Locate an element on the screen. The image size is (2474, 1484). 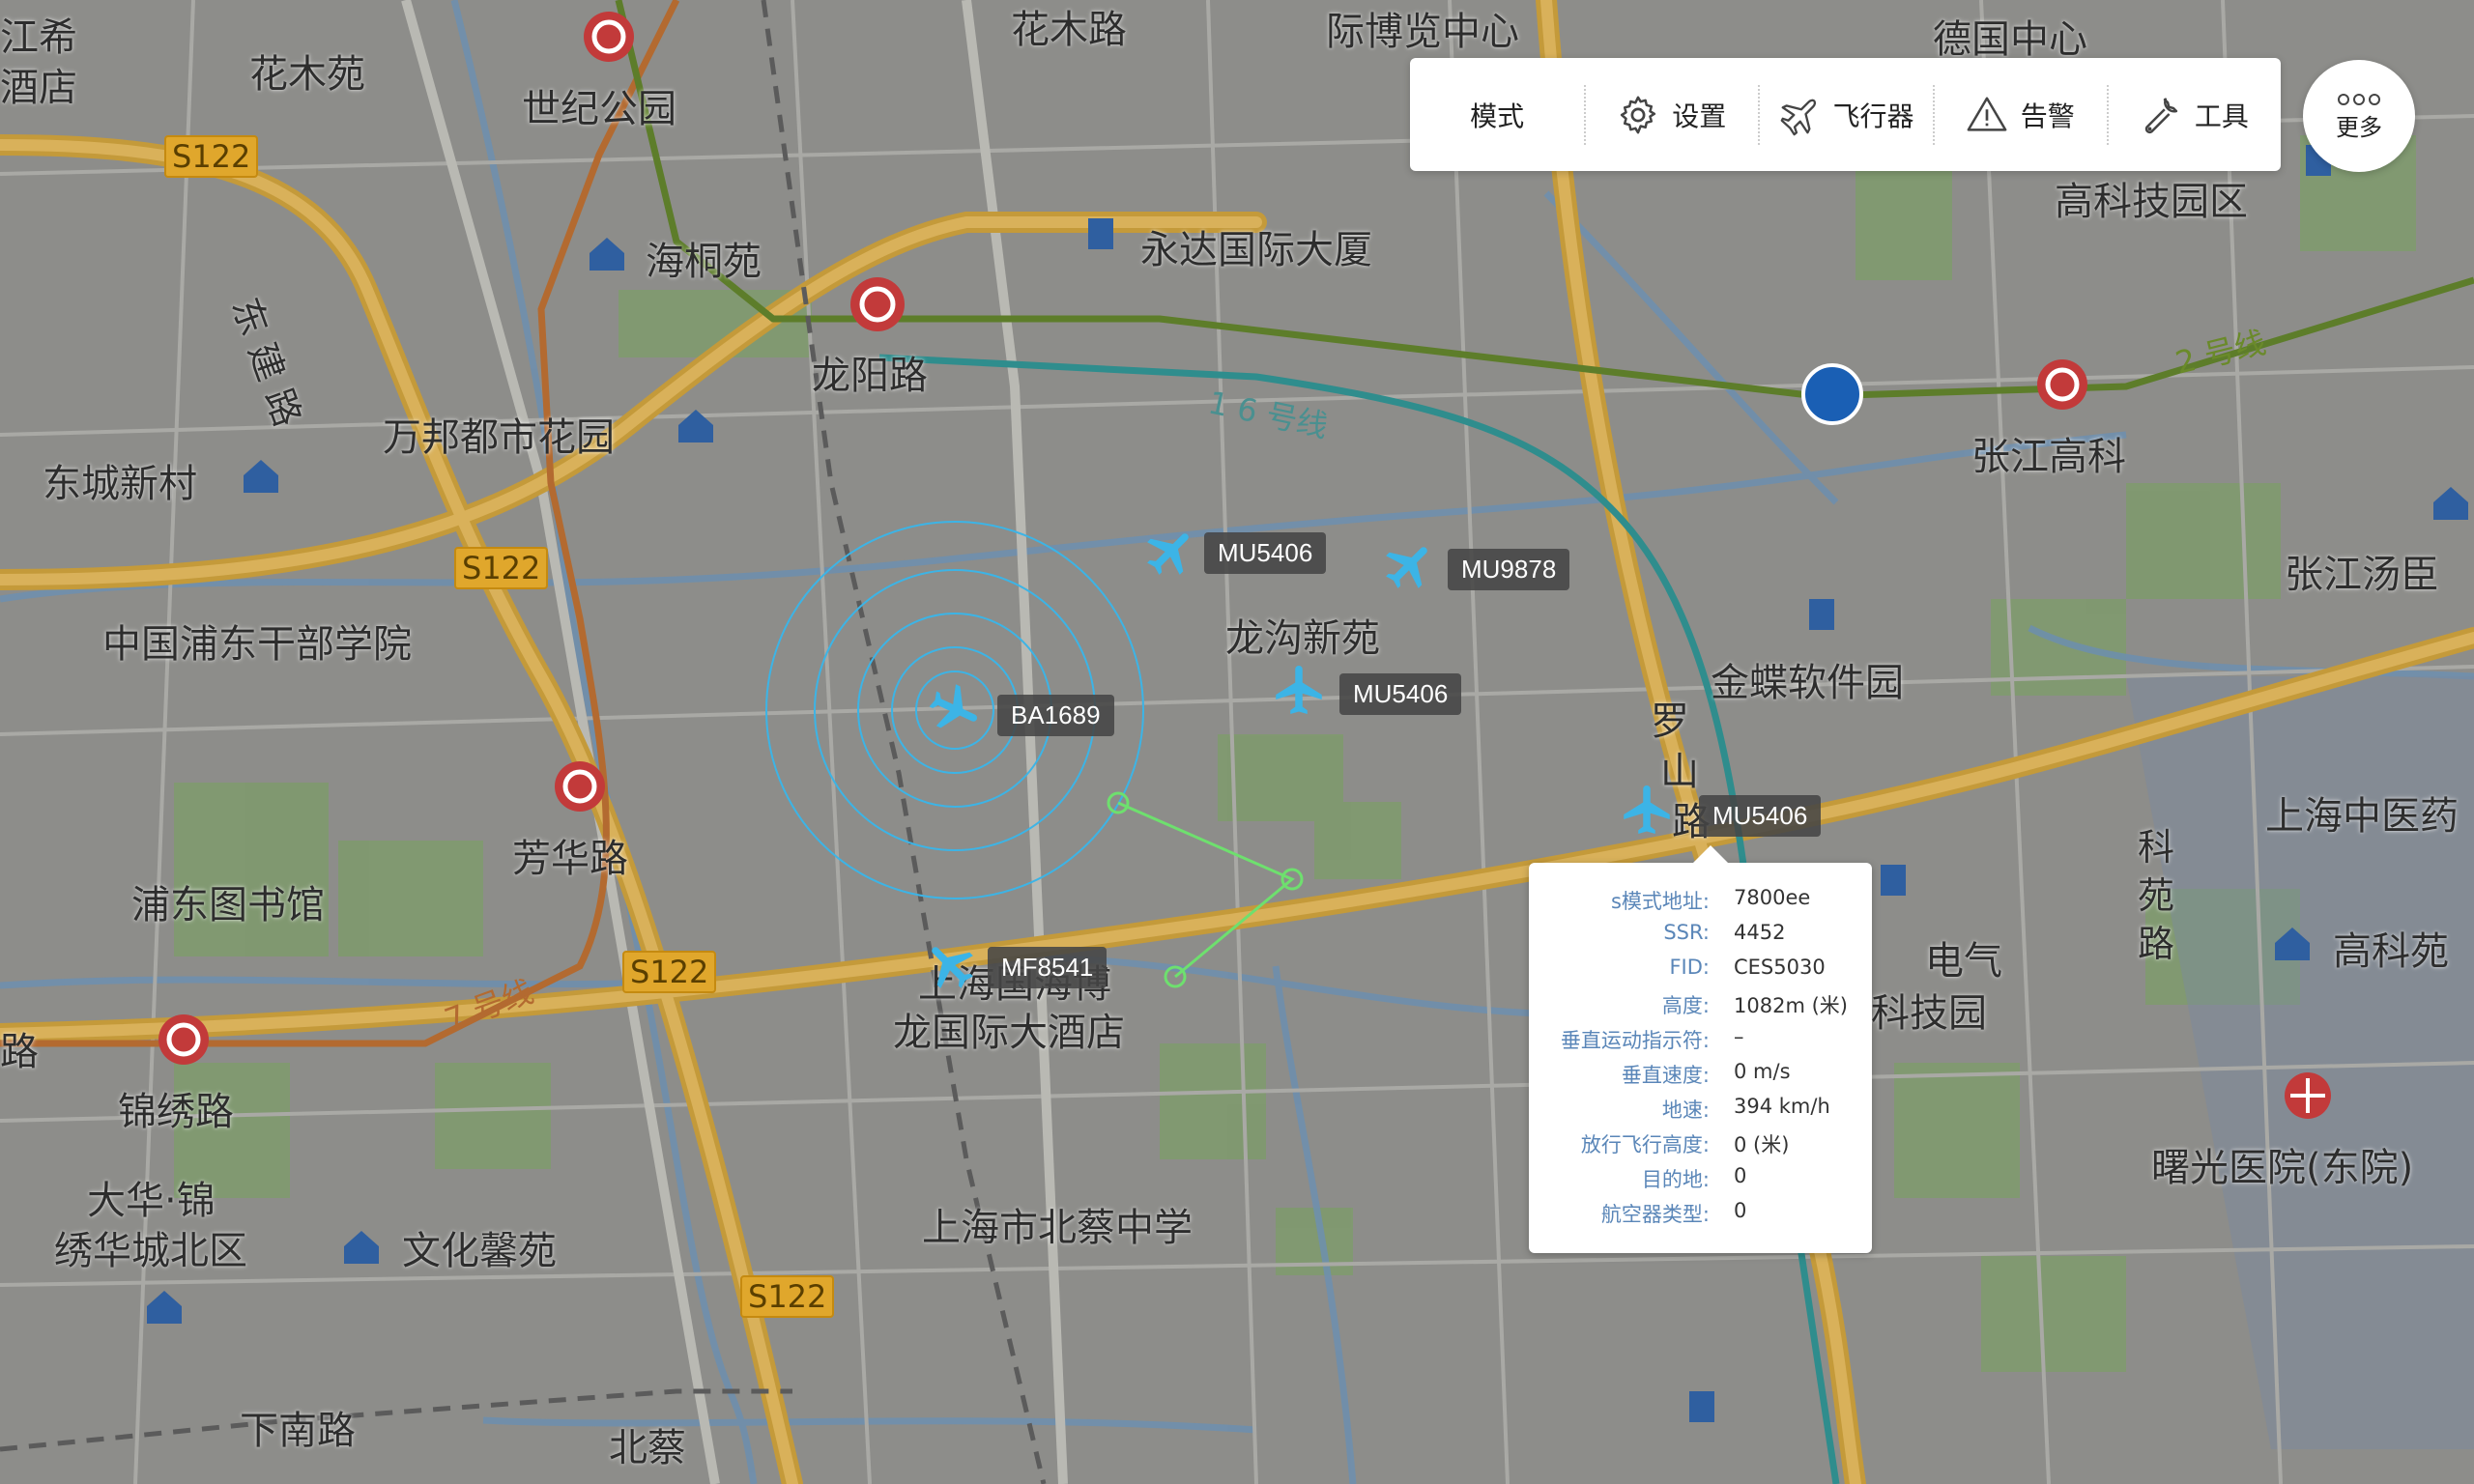
map-label: 罗 is located at coordinates (1670, 721).